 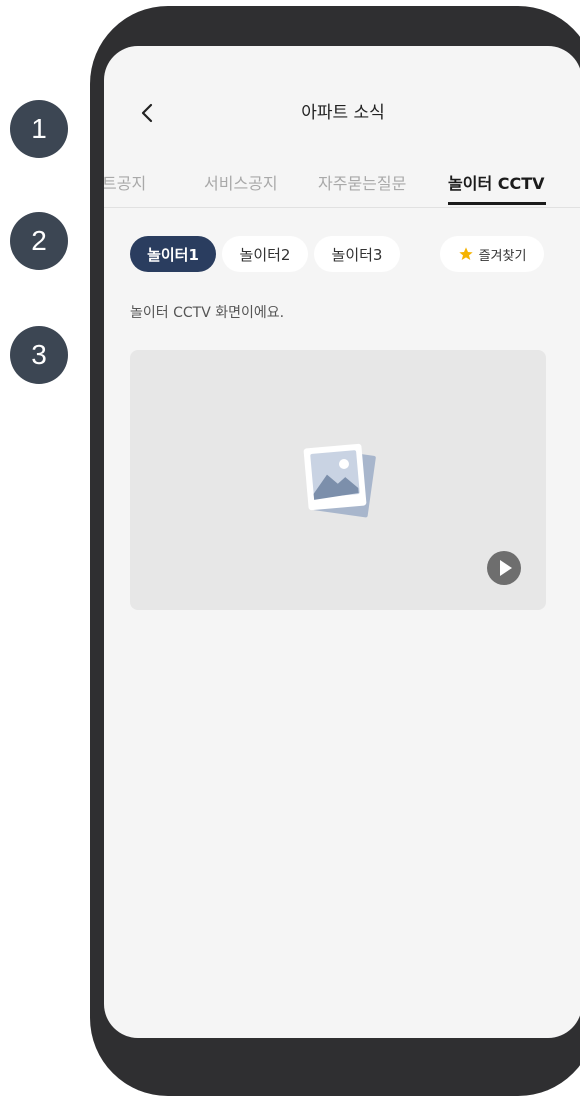 What do you see at coordinates (504, 568) in the screenshot?
I see `play-icon` at bounding box center [504, 568].